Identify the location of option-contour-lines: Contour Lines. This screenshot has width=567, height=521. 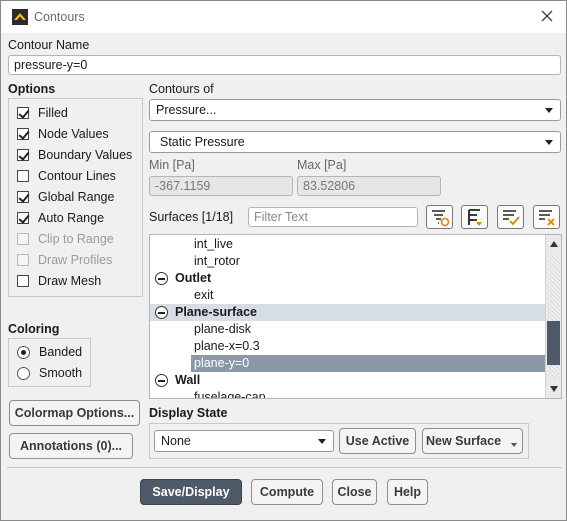
(66, 176).